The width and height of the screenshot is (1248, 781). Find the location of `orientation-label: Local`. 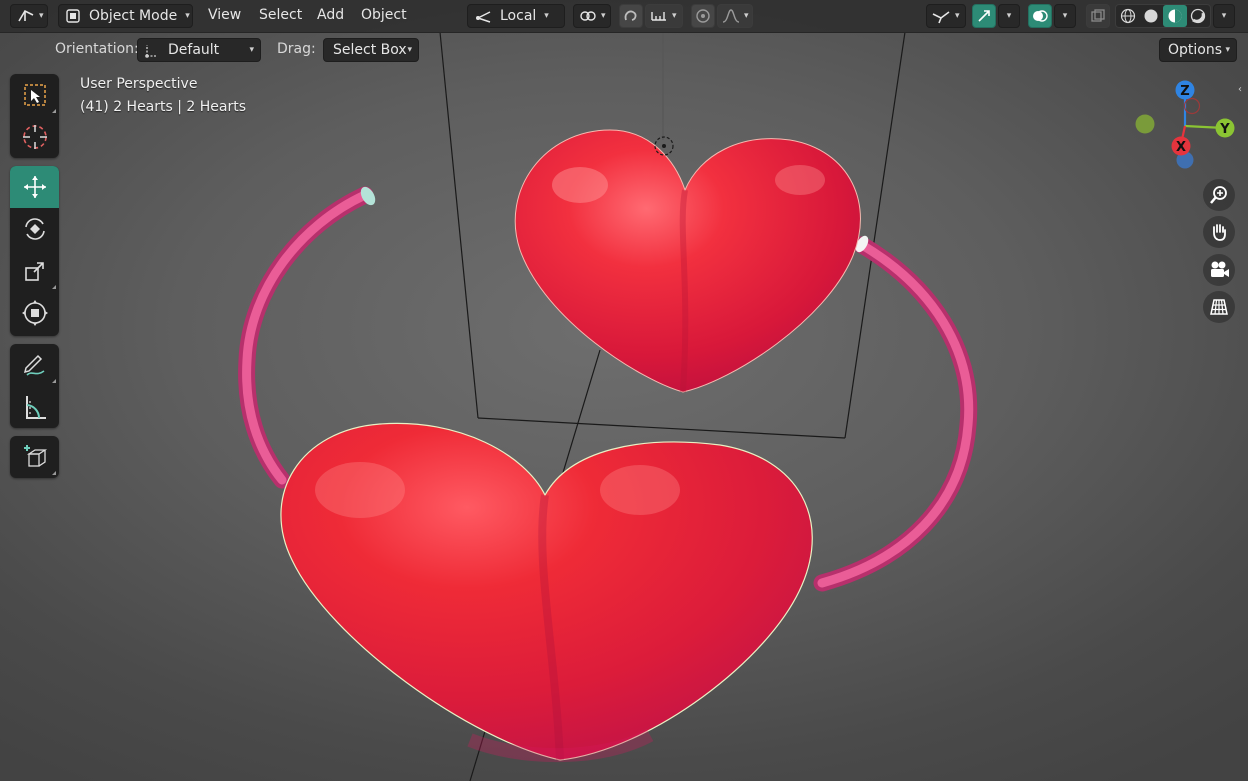

orientation-label: Local is located at coordinates (518, 16).